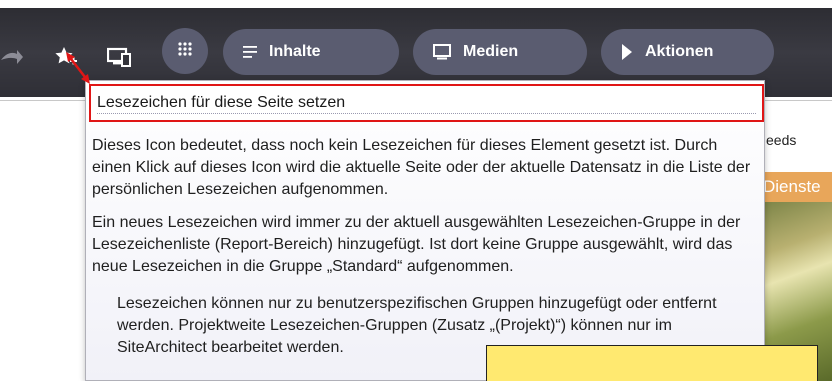  What do you see at coordinates (796, 187) in the screenshot?
I see `dienste-tab: Dienste` at bounding box center [796, 187].